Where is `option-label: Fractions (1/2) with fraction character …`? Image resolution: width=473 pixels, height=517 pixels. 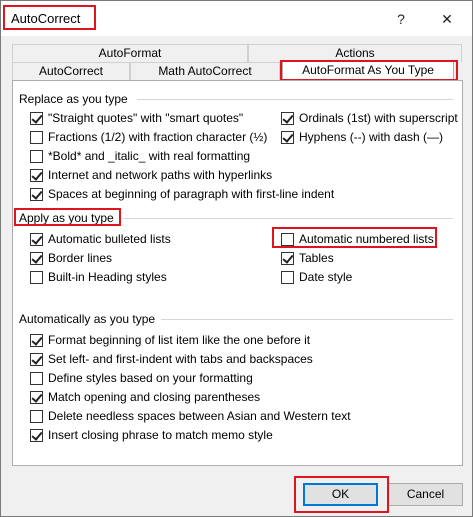
option-label: Fractions (1/2) with fraction character … is located at coordinates (158, 137).